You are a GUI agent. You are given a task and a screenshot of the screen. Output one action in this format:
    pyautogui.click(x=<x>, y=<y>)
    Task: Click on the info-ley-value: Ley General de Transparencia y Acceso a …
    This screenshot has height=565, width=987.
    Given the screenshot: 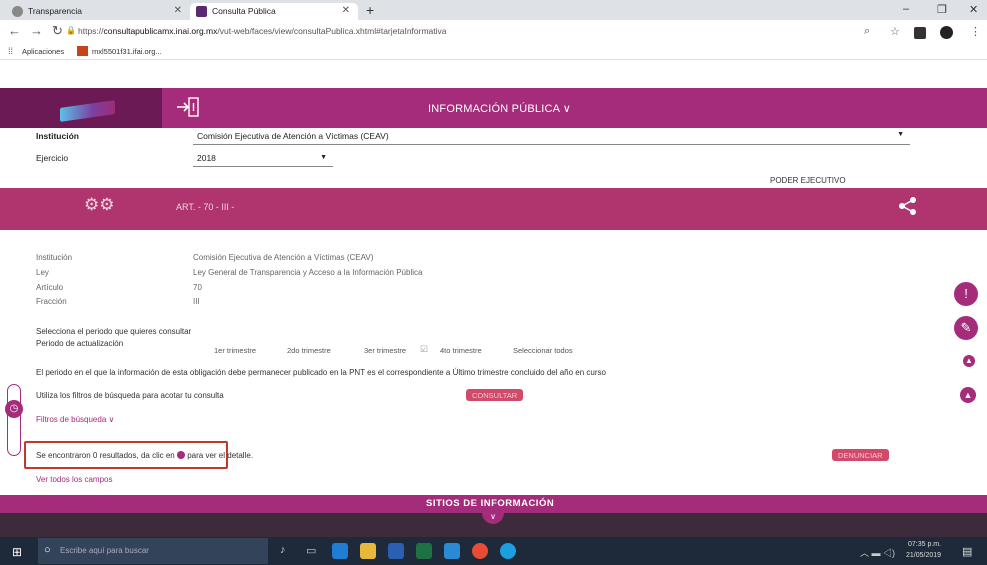 What is the action you would take?
    pyautogui.click(x=308, y=272)
    